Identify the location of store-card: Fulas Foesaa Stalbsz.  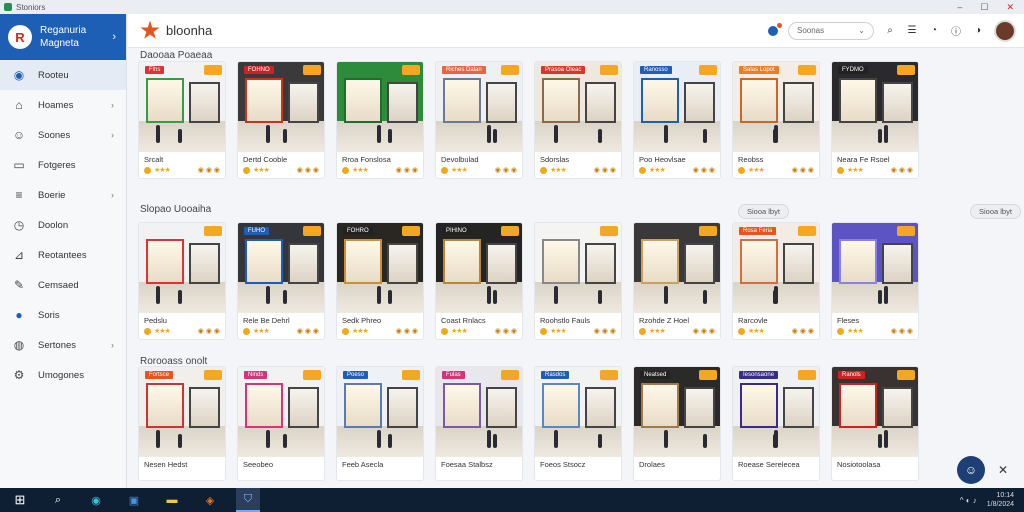
(479, 423).